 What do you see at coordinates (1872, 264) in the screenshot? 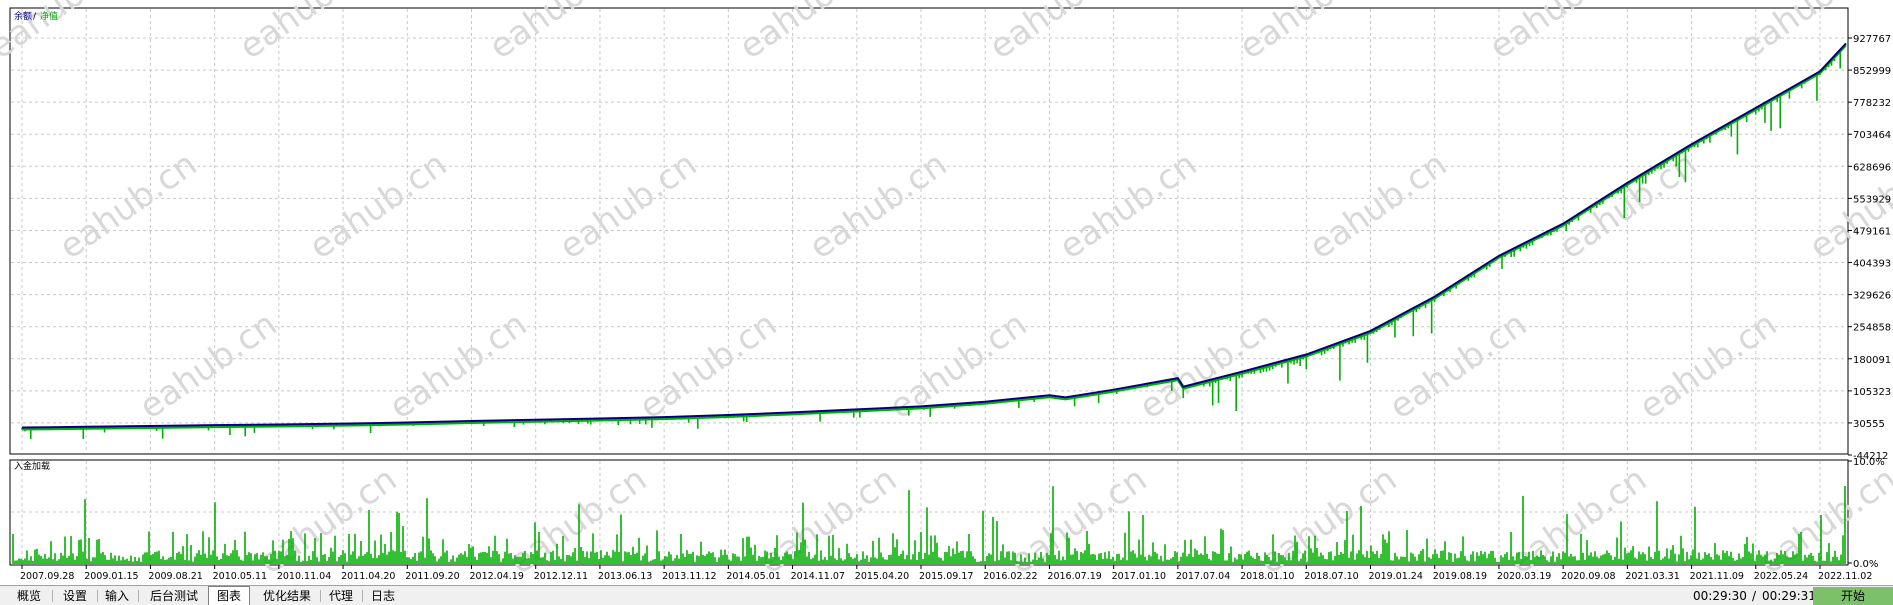
I see `y-axis-tick-label: 404393` at bounding box center [1872, 264].